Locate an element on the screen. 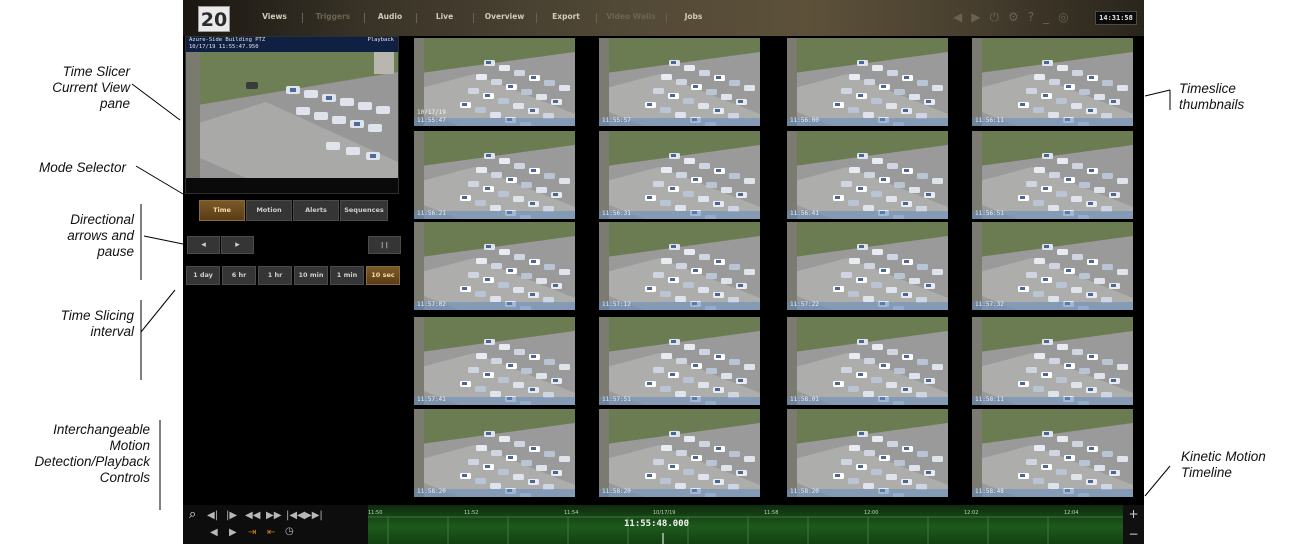  mark-in-icon: ⇥ is located at coordinates (252, 533).